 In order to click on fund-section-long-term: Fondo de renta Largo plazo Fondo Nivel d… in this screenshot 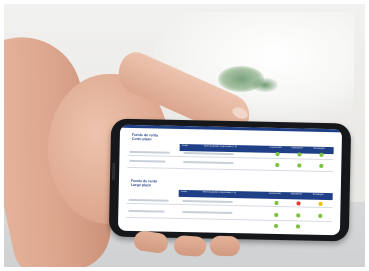, I will do `click(229, 206)`.